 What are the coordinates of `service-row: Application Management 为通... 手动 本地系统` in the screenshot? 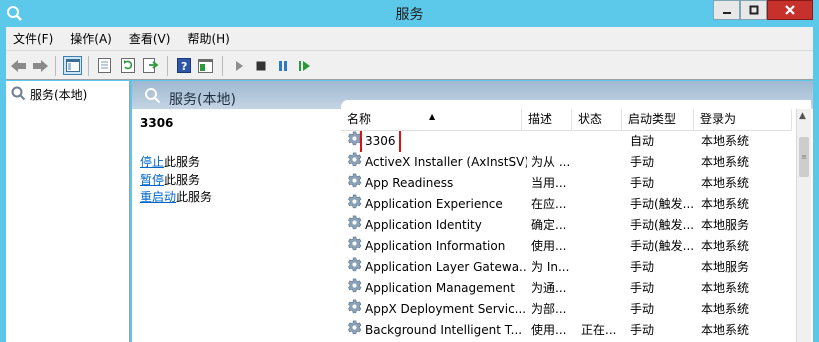 It's located at (566, 288).